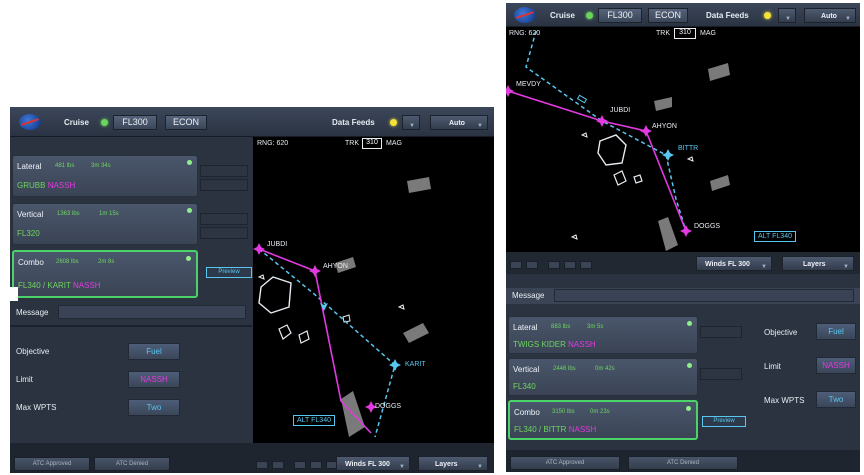 This screenshot has height=475, width=864. What do you see at coordinates (562, 15) in the screenshot?
I see `flight-phase: Cruise` at bounding box center [562, 15].